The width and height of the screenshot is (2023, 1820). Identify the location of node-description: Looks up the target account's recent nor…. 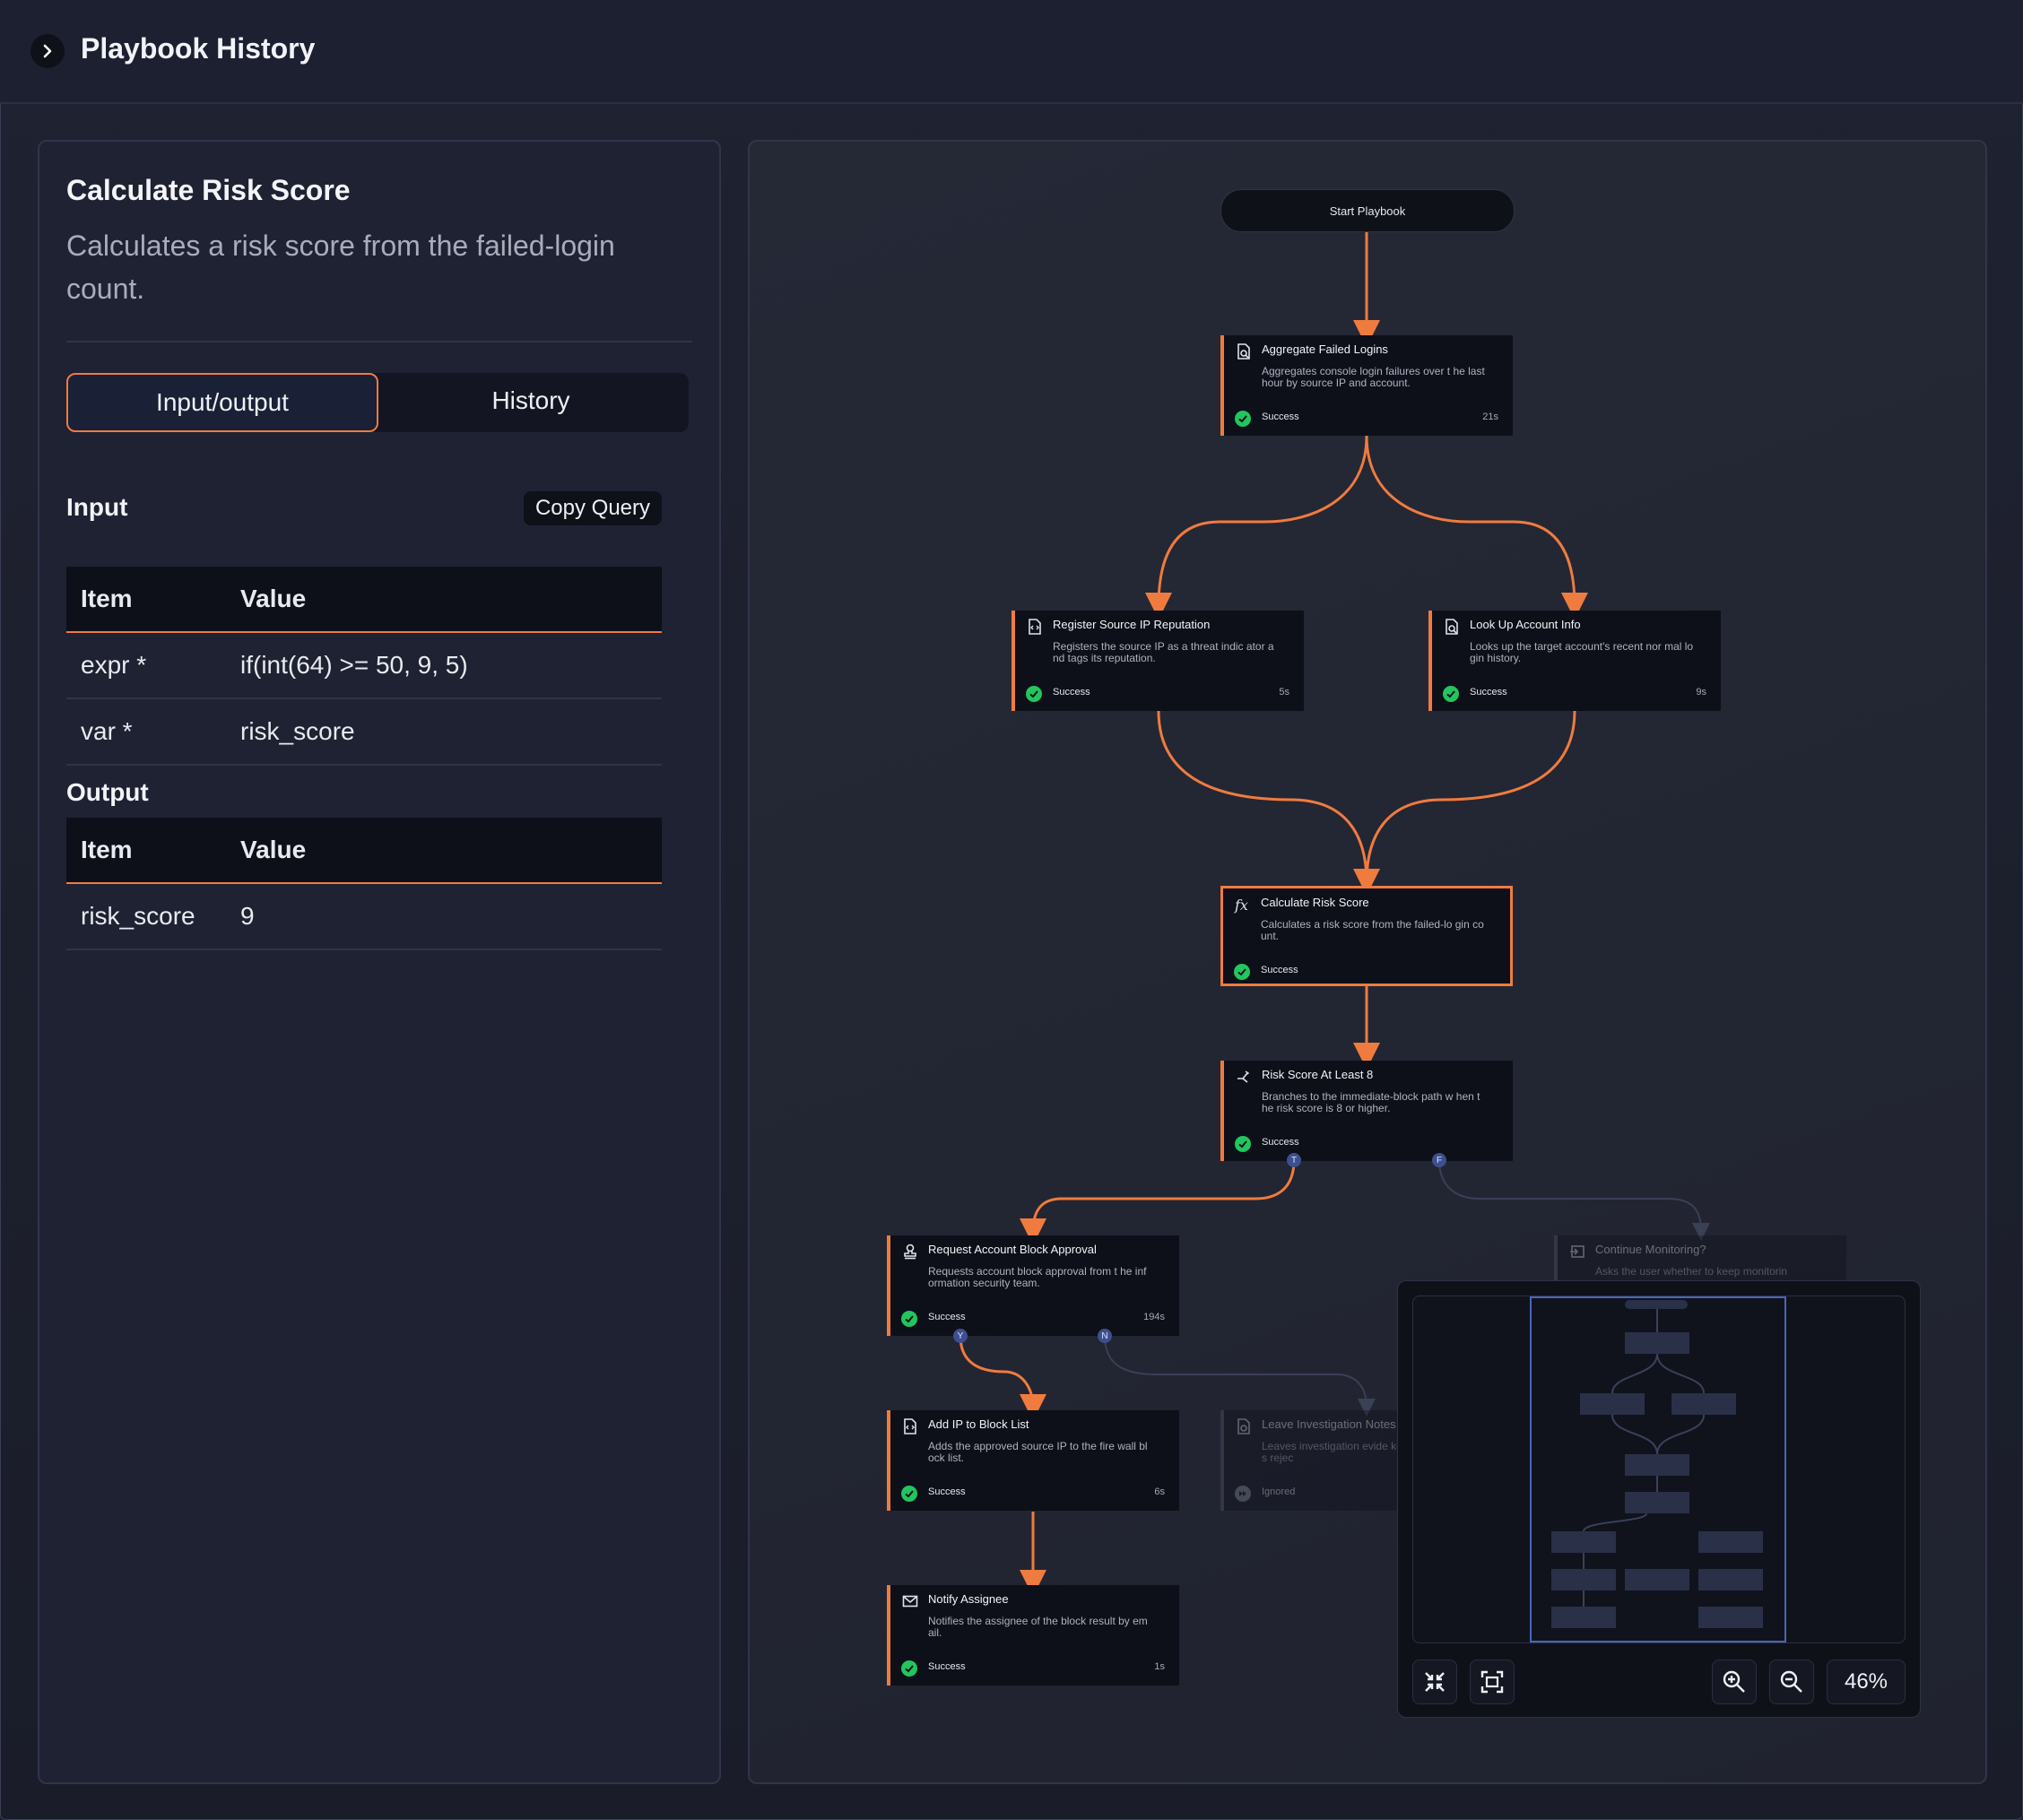
(1582, 652).